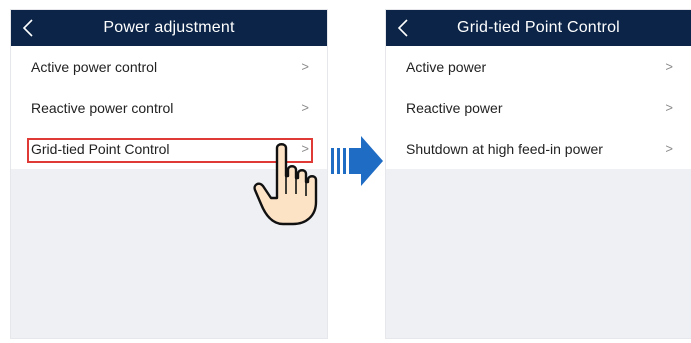 The image size is (691, 343). I want to click on menu-item-shutdown-high-feed-in-power: Shutdown at high feed-in power >, so click(538, 148).